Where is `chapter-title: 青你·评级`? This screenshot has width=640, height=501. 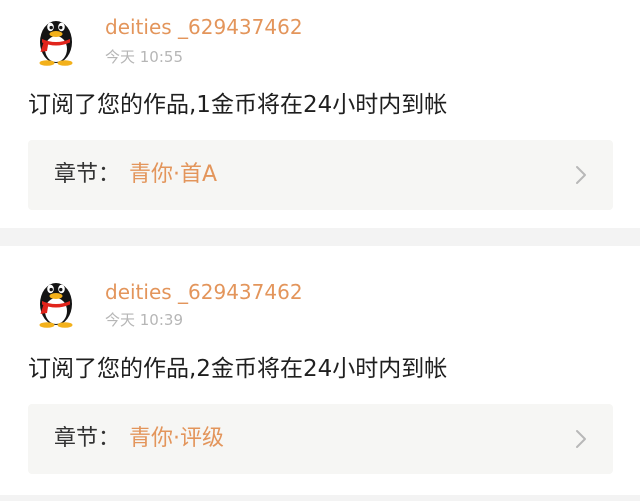
chapter-title: 青你·评级 is located at coordinates (176, 438).